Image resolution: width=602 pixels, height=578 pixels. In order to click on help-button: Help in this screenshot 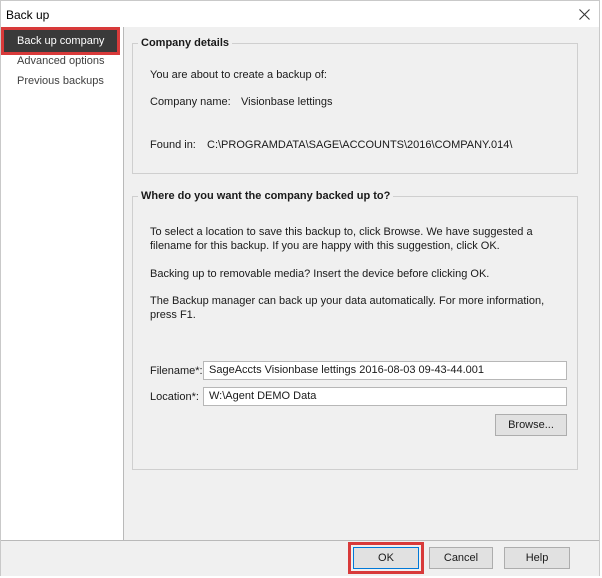, I will do `click(537, 558)`.